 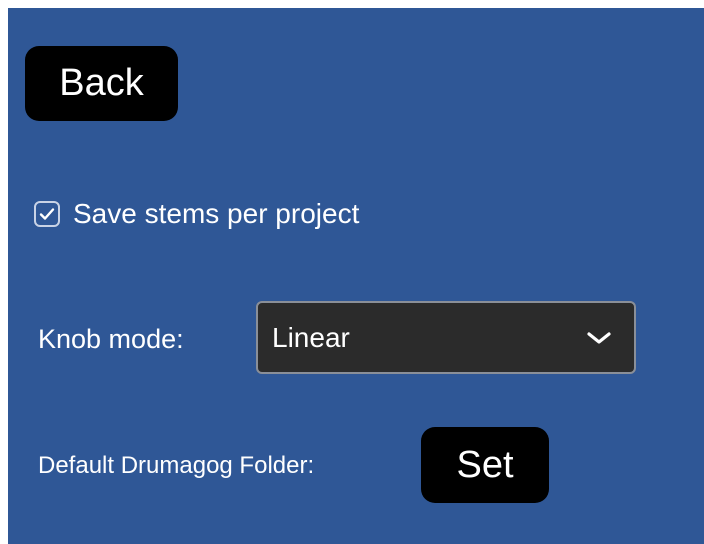 I want to click on set-folder-button-label: Set, so click(x=485, y=464).